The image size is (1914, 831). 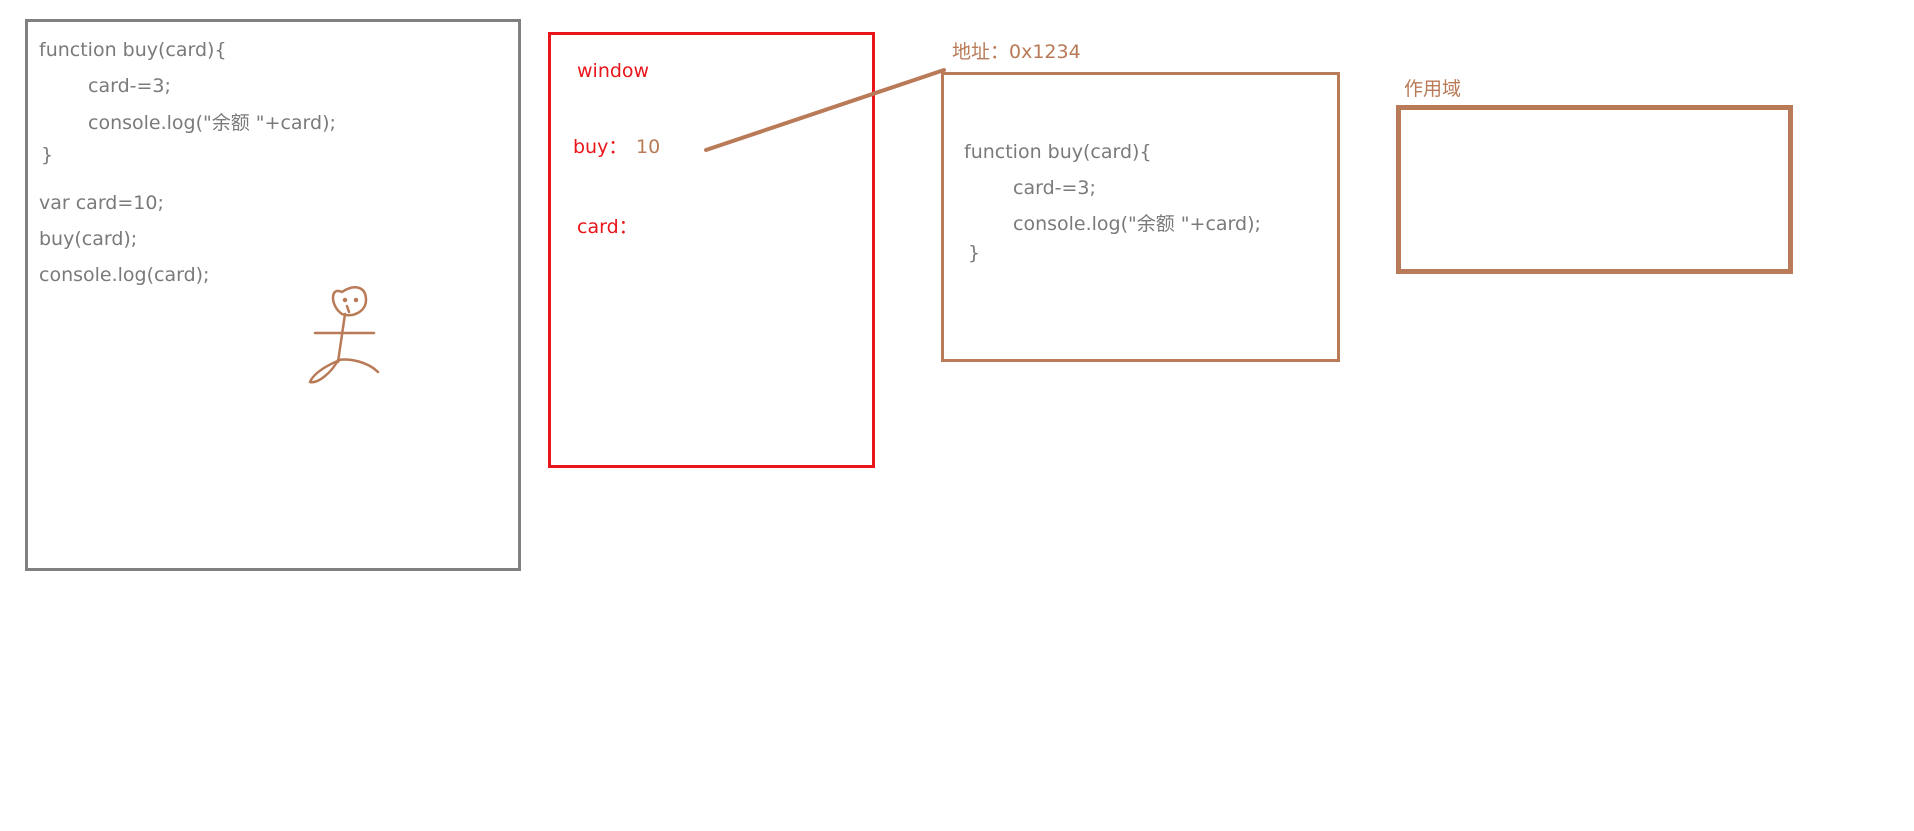 What do you see at coordinates (600, 147) in the screenshot?
I see `window-buy-label: buy：` at bounding box center [600, 147].